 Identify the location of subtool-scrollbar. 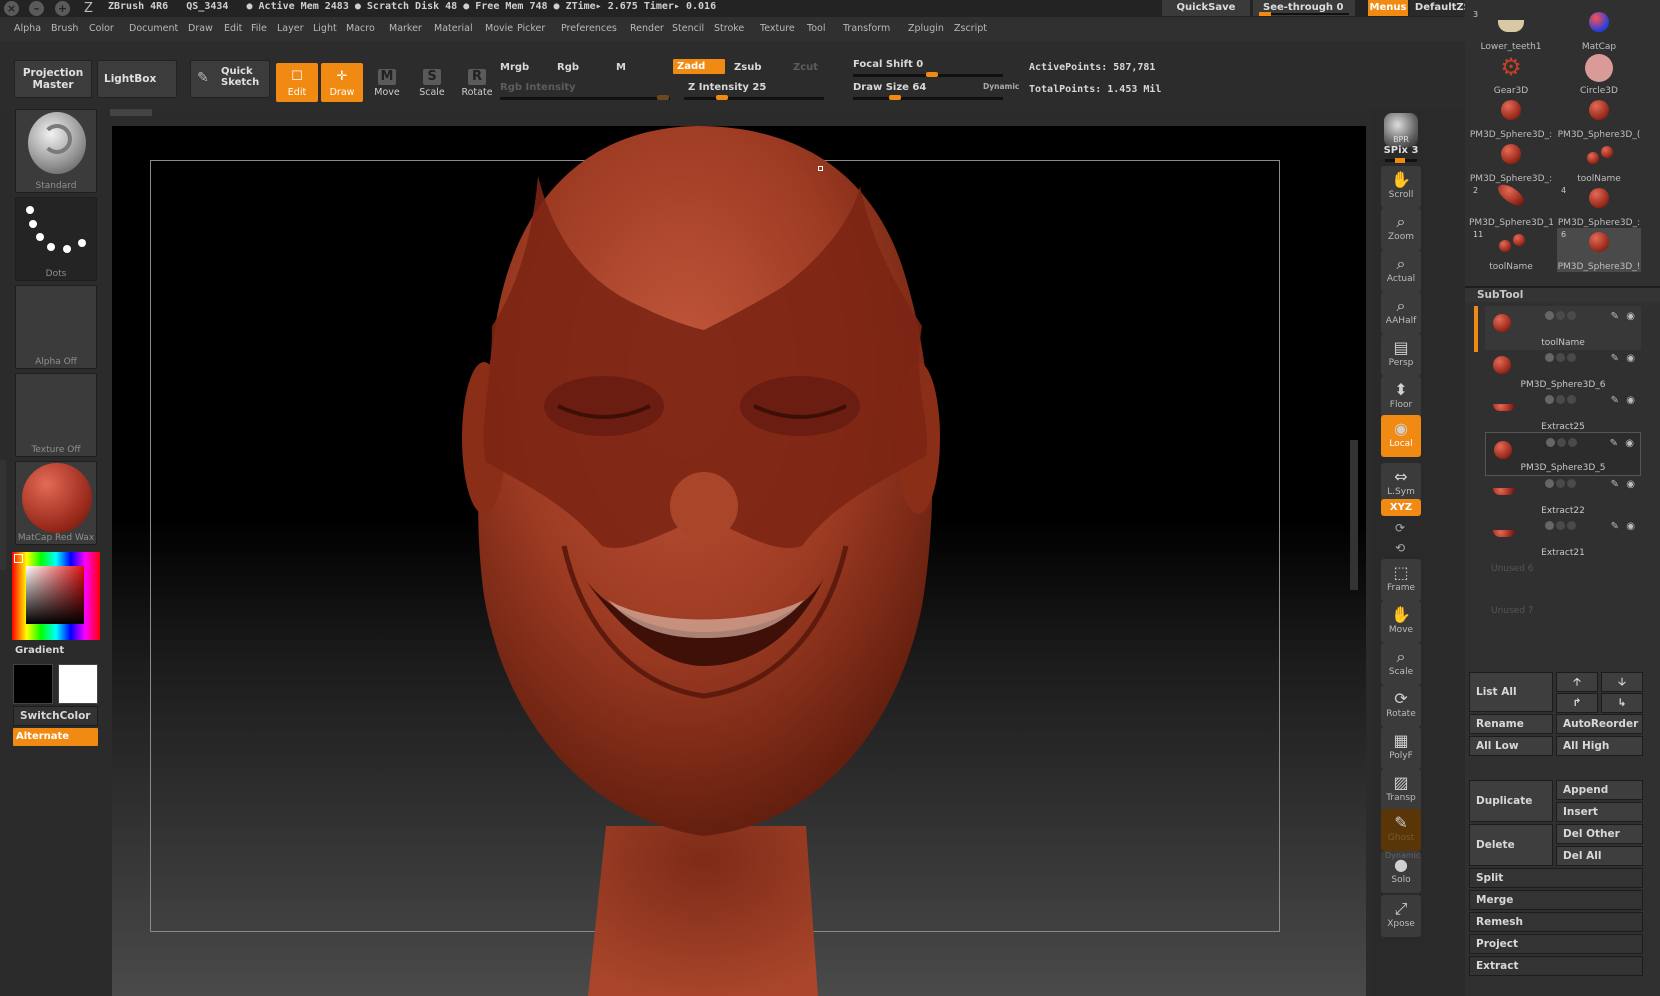
(1476, 329).